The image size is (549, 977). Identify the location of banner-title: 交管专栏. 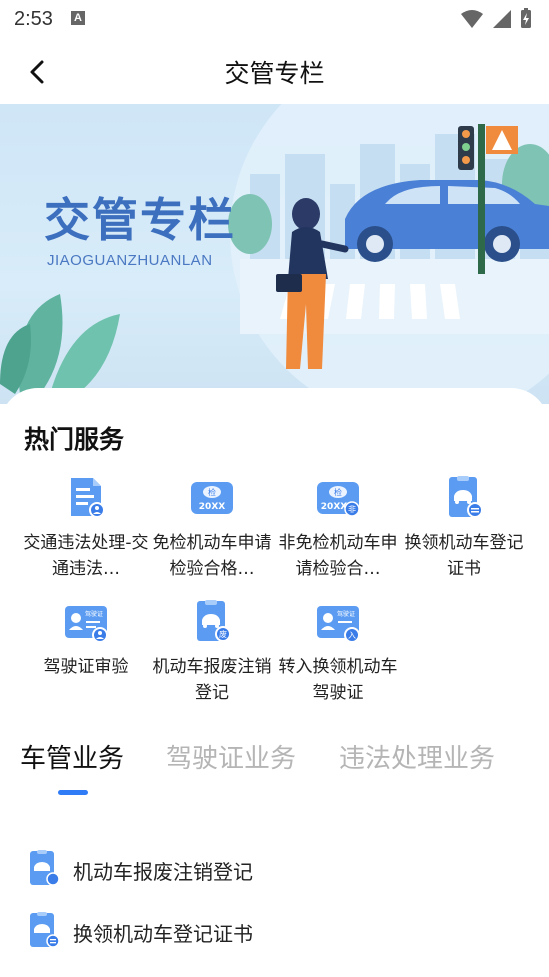
(140, 220).